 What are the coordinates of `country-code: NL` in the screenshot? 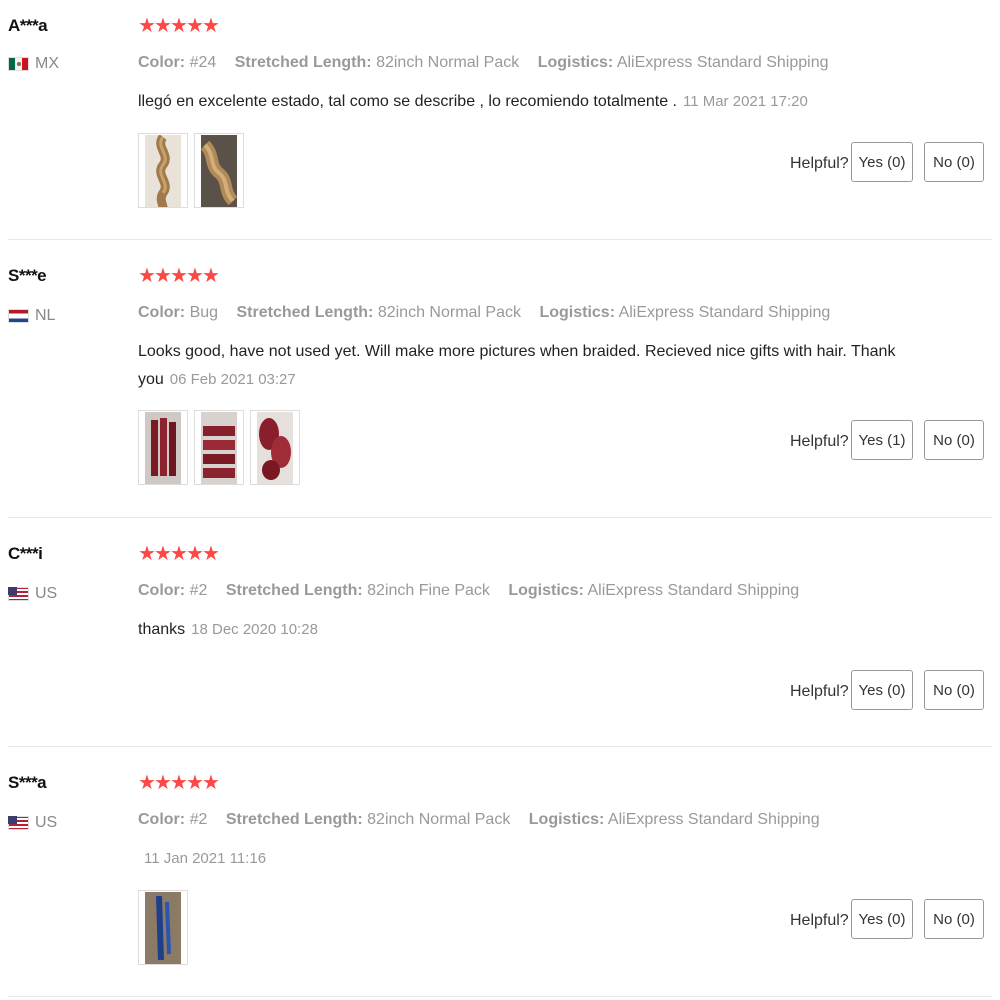 It's located at (45, 315).